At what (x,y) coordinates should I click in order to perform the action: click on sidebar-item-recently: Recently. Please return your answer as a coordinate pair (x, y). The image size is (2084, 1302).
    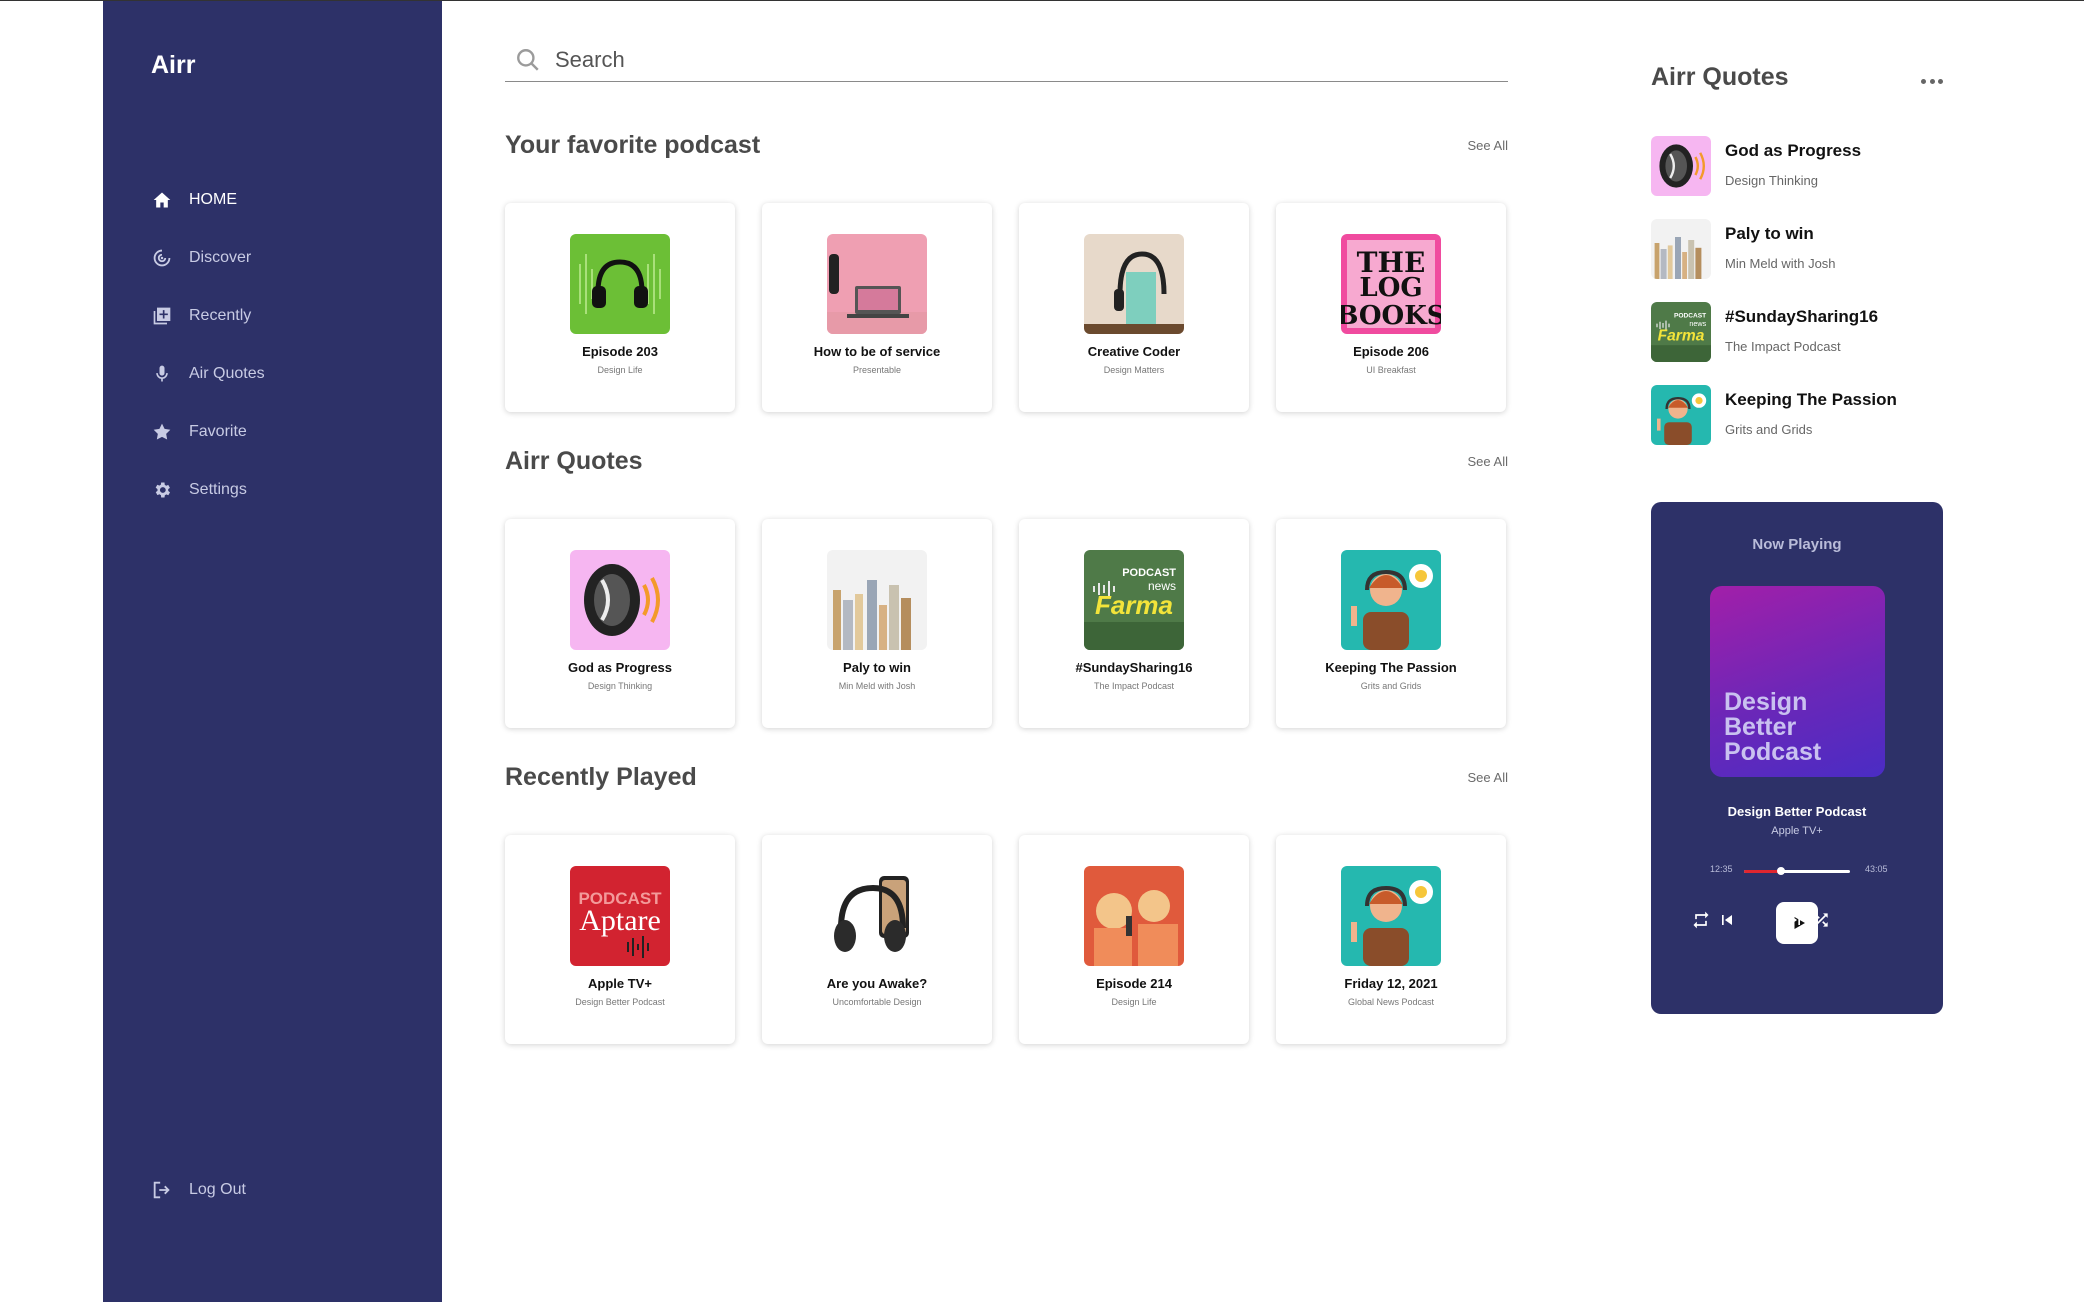
    Looking at the image, I should click on (208, 316).